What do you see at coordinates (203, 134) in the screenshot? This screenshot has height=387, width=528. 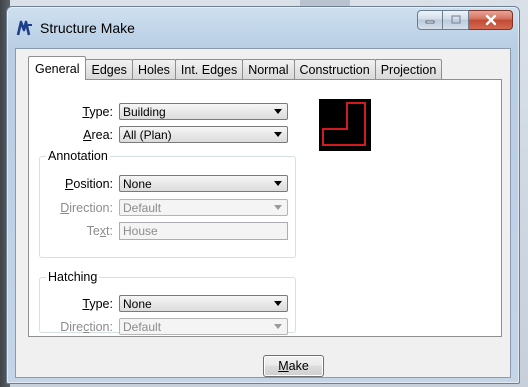 I see `area-dropdown: All (Plan)` at bounding box center [203, 134].